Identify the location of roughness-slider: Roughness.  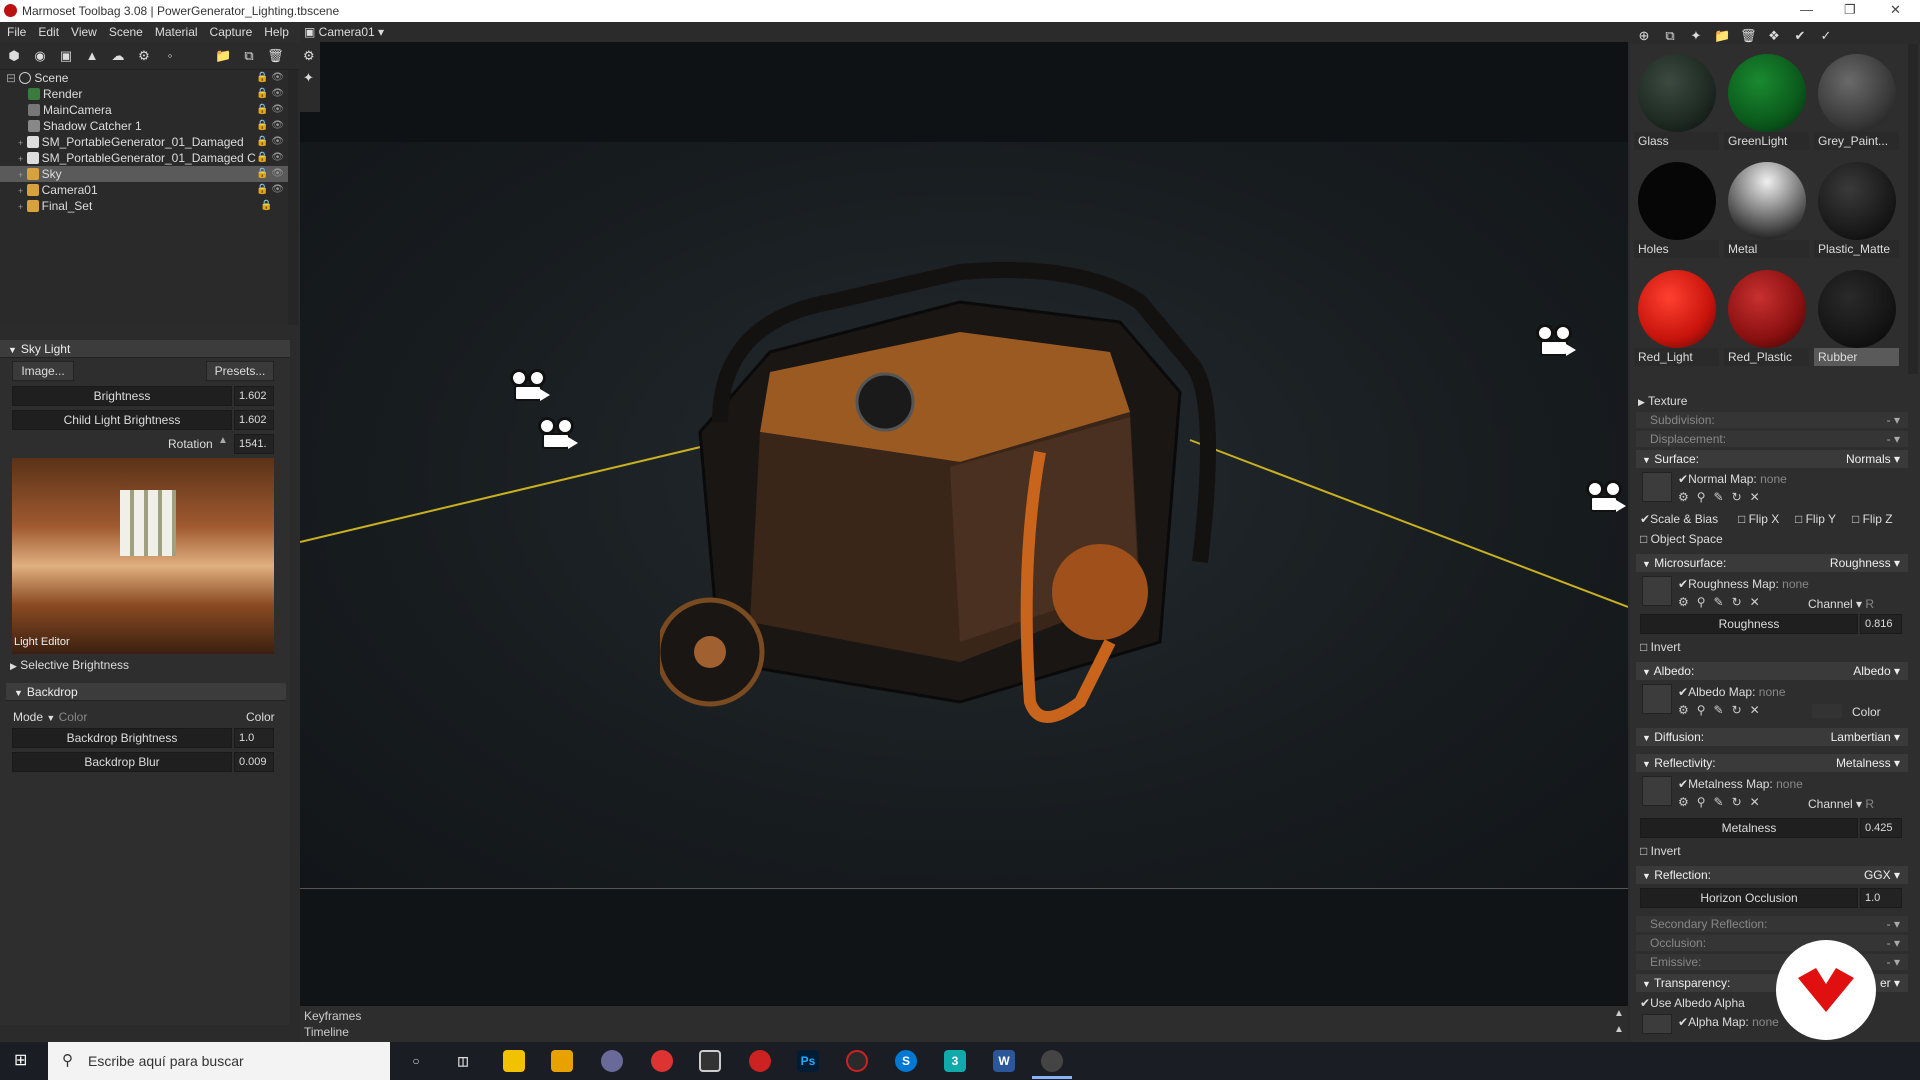
(1749, 624).